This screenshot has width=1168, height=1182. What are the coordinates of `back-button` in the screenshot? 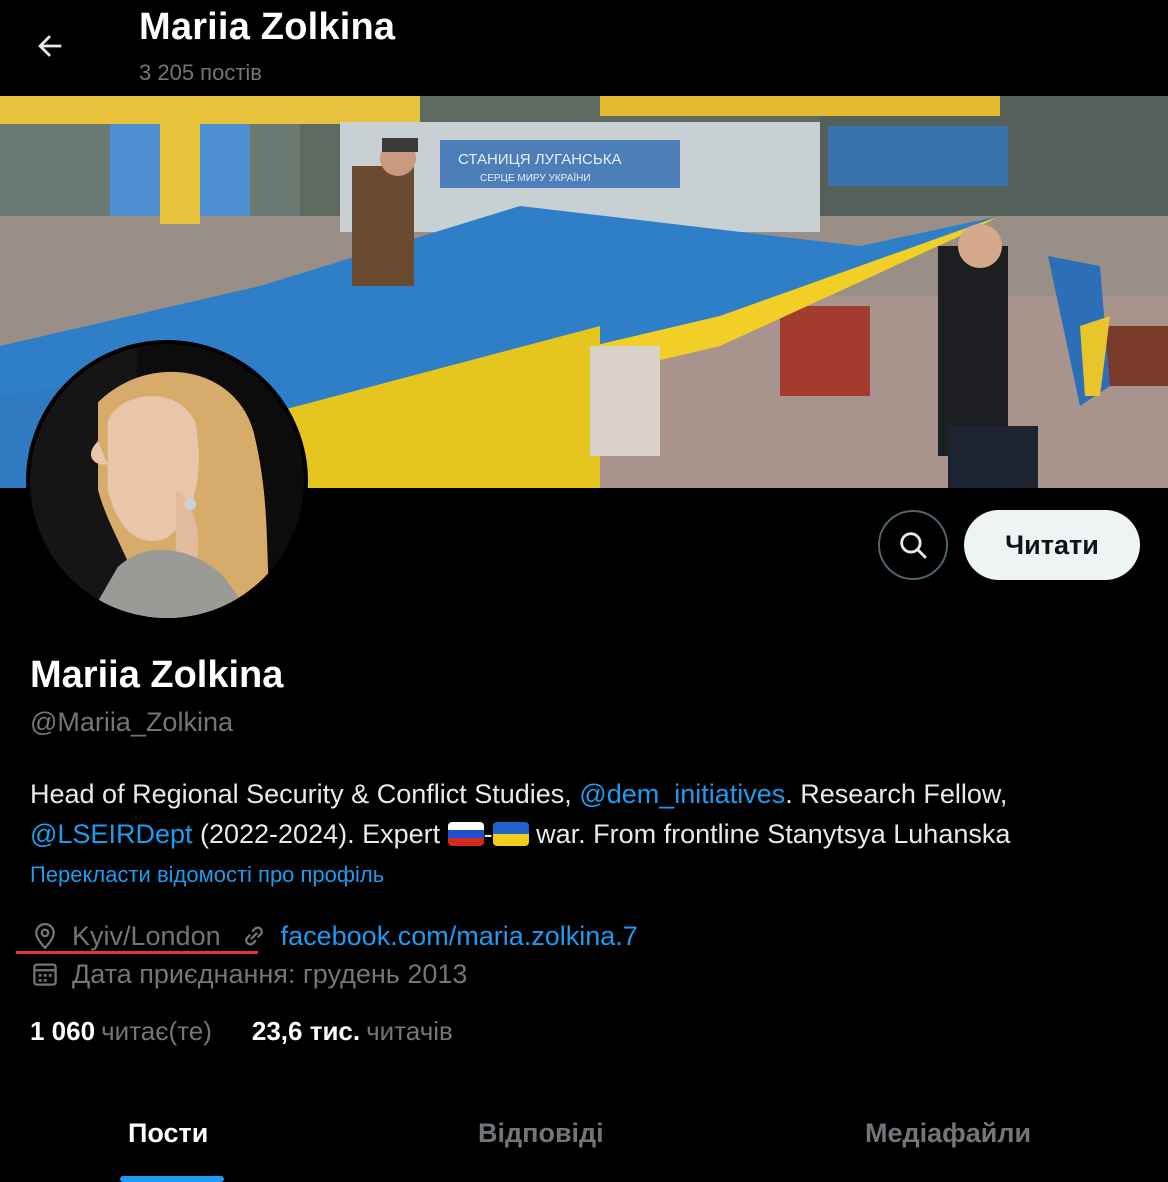 It's located at (50, 46).